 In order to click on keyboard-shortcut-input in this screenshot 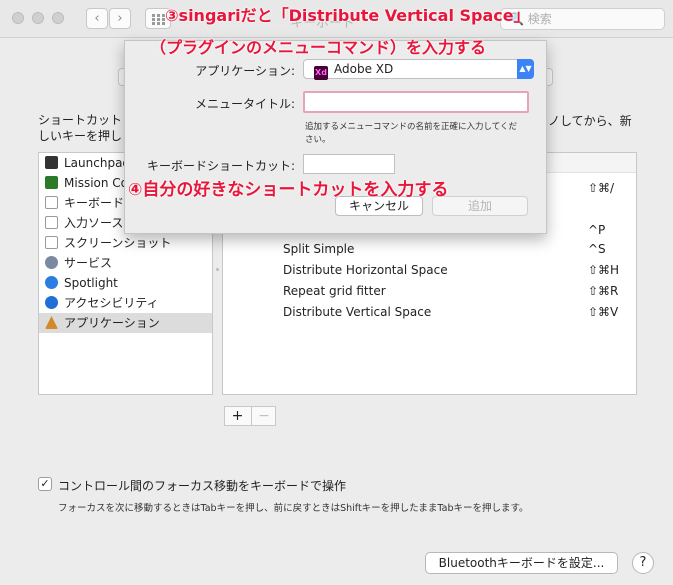, I will do `click(349, 164)`.